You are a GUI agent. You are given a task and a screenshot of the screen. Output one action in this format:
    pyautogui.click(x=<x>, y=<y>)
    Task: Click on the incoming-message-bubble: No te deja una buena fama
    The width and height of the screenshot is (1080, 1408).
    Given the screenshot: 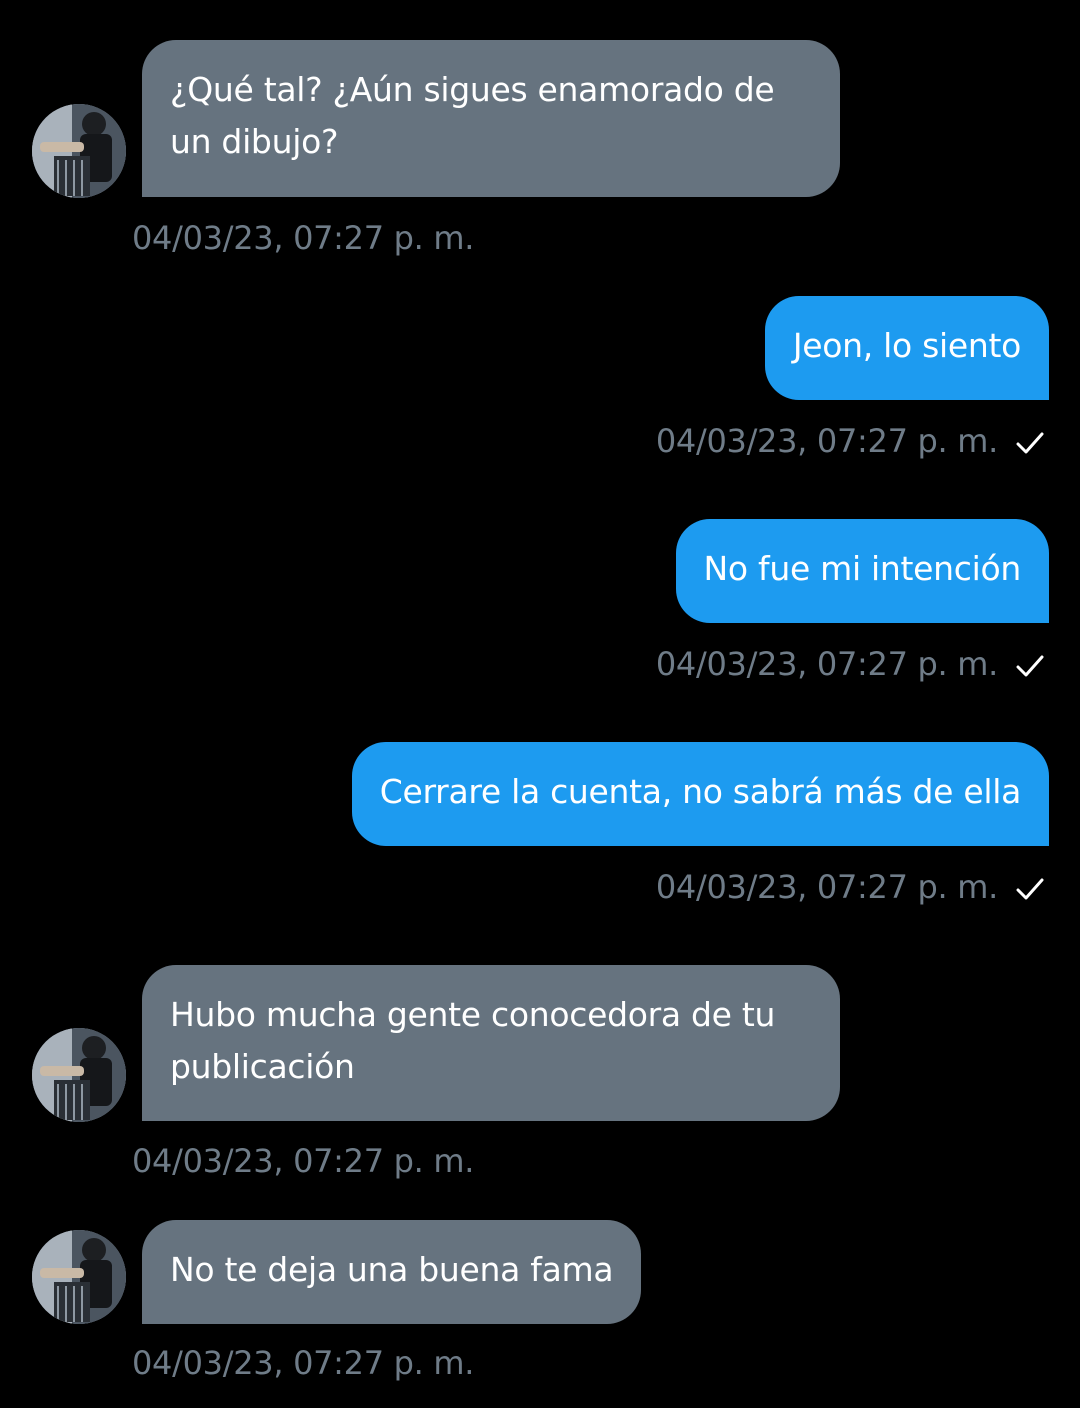 What is the action you would take?
    pyautogui.click(x=392, y=1272)
    